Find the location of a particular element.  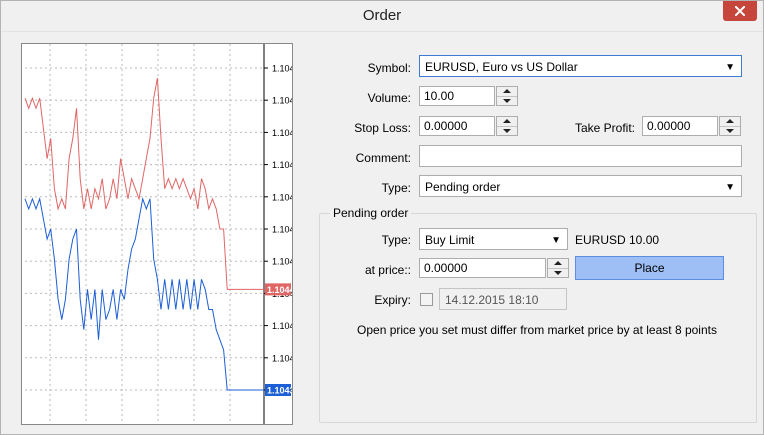

tick-label: 1.10450 is located at coordinates (282, 262).